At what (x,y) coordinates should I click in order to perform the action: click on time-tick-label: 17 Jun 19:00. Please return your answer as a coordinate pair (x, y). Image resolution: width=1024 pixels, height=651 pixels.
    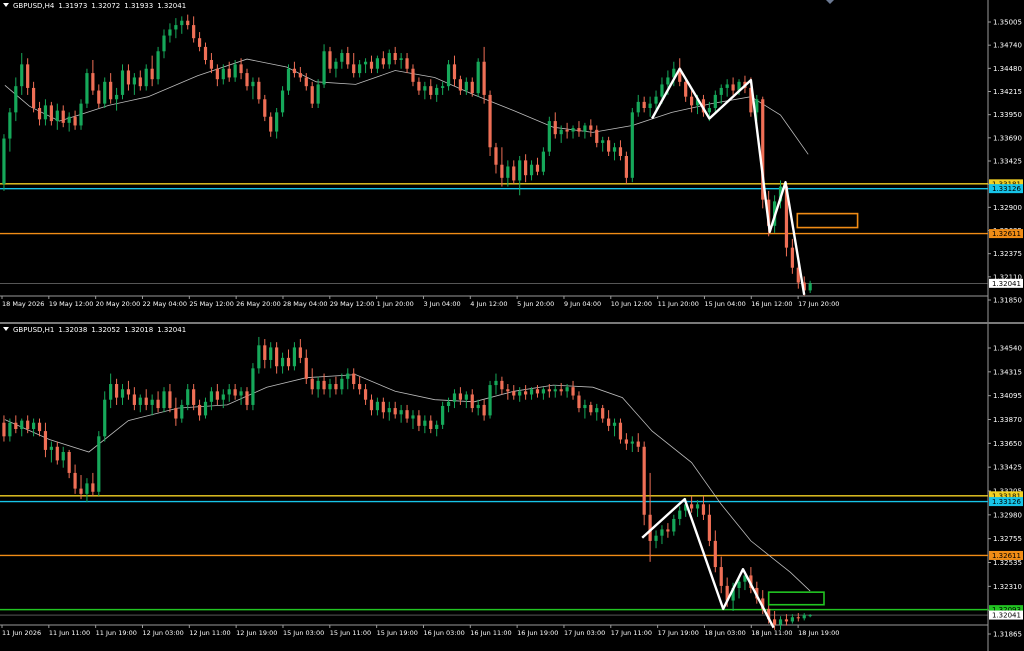
    Looking at the image, I should click on (678, 633).